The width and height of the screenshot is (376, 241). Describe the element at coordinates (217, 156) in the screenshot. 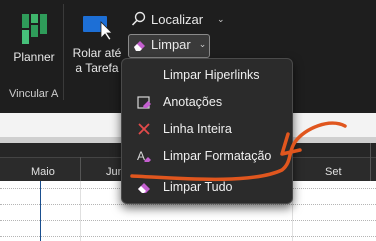

I see `menu-item-label: Limpar Formatação` at that location.